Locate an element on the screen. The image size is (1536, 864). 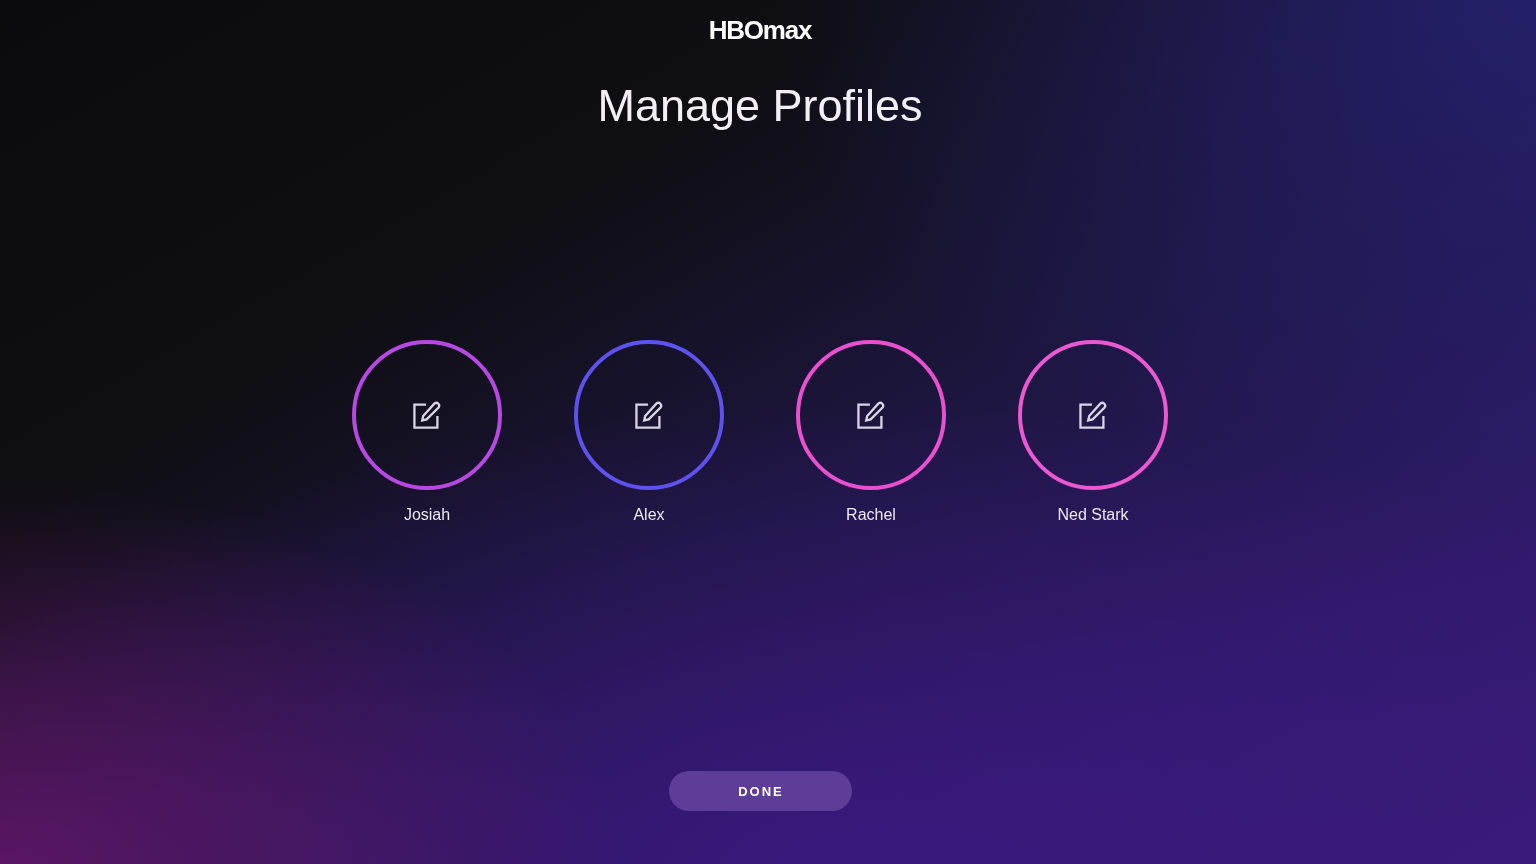
profile-name: Josiah is located at coordinates (427, 515).